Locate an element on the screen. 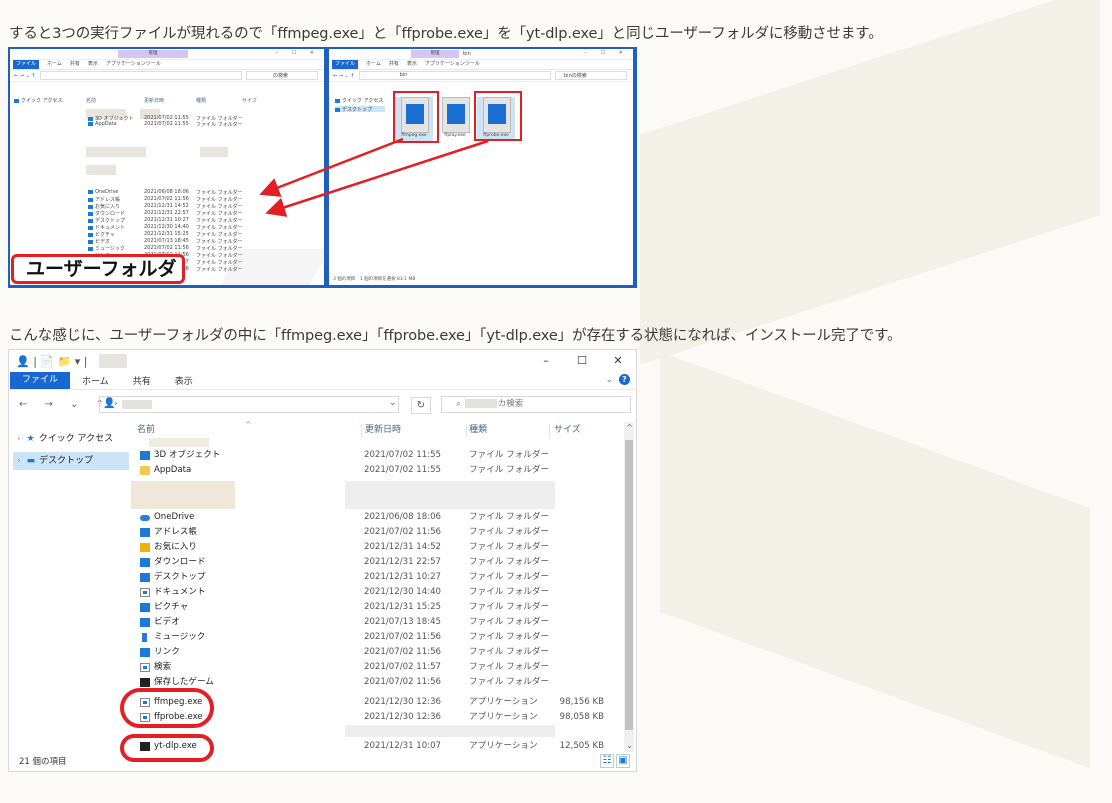 The height and width of the screenshot is (803, 1112). file-row: デスクトップ 2021/12/31 10:27 ファイル フォルダー is located at coordinates (309, 577).